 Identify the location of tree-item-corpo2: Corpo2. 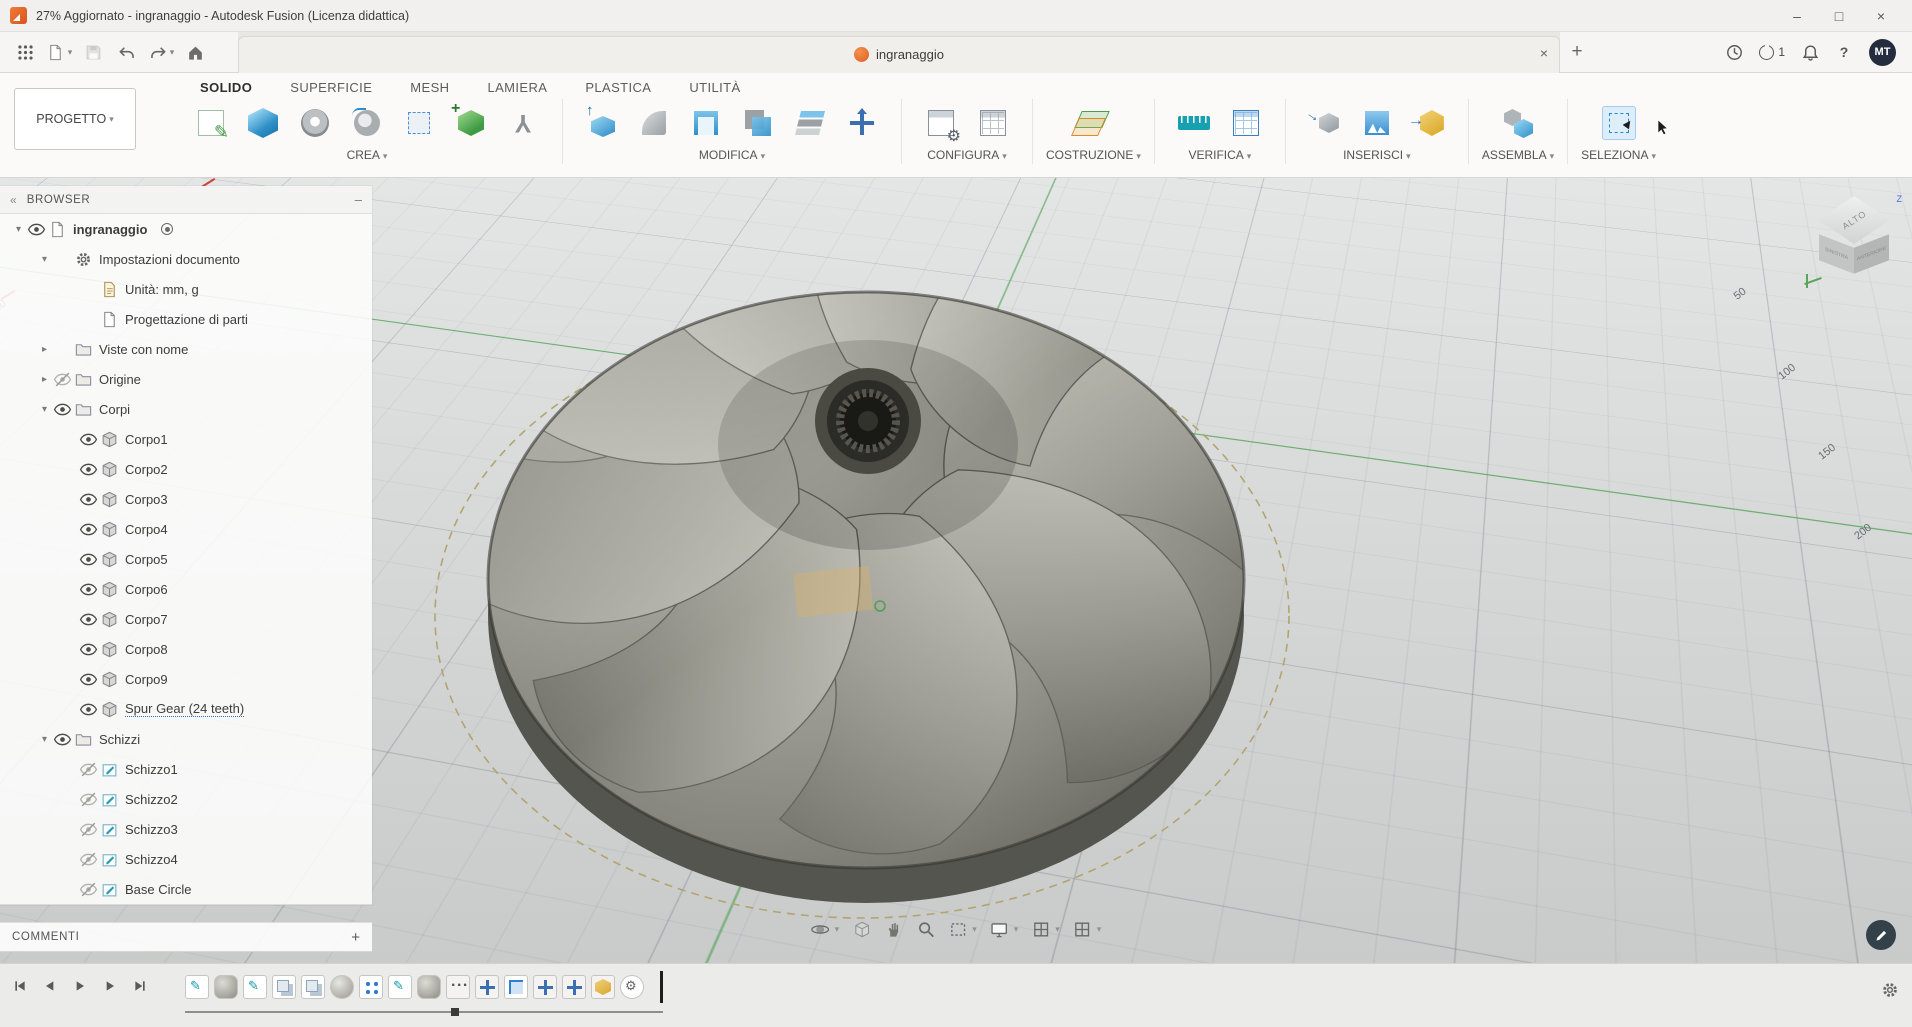
(186, 469).